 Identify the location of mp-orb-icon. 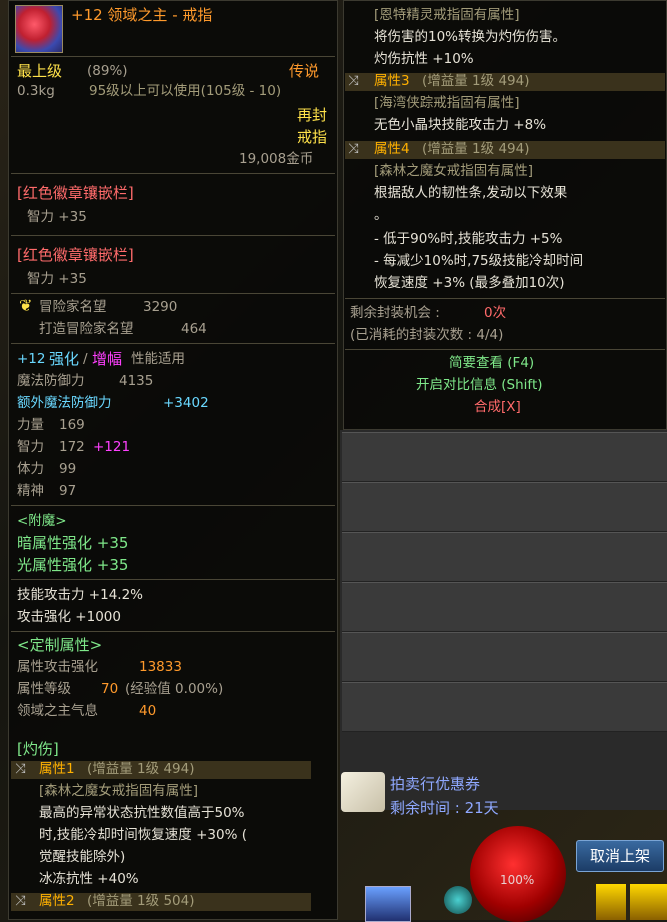
(458, 900).